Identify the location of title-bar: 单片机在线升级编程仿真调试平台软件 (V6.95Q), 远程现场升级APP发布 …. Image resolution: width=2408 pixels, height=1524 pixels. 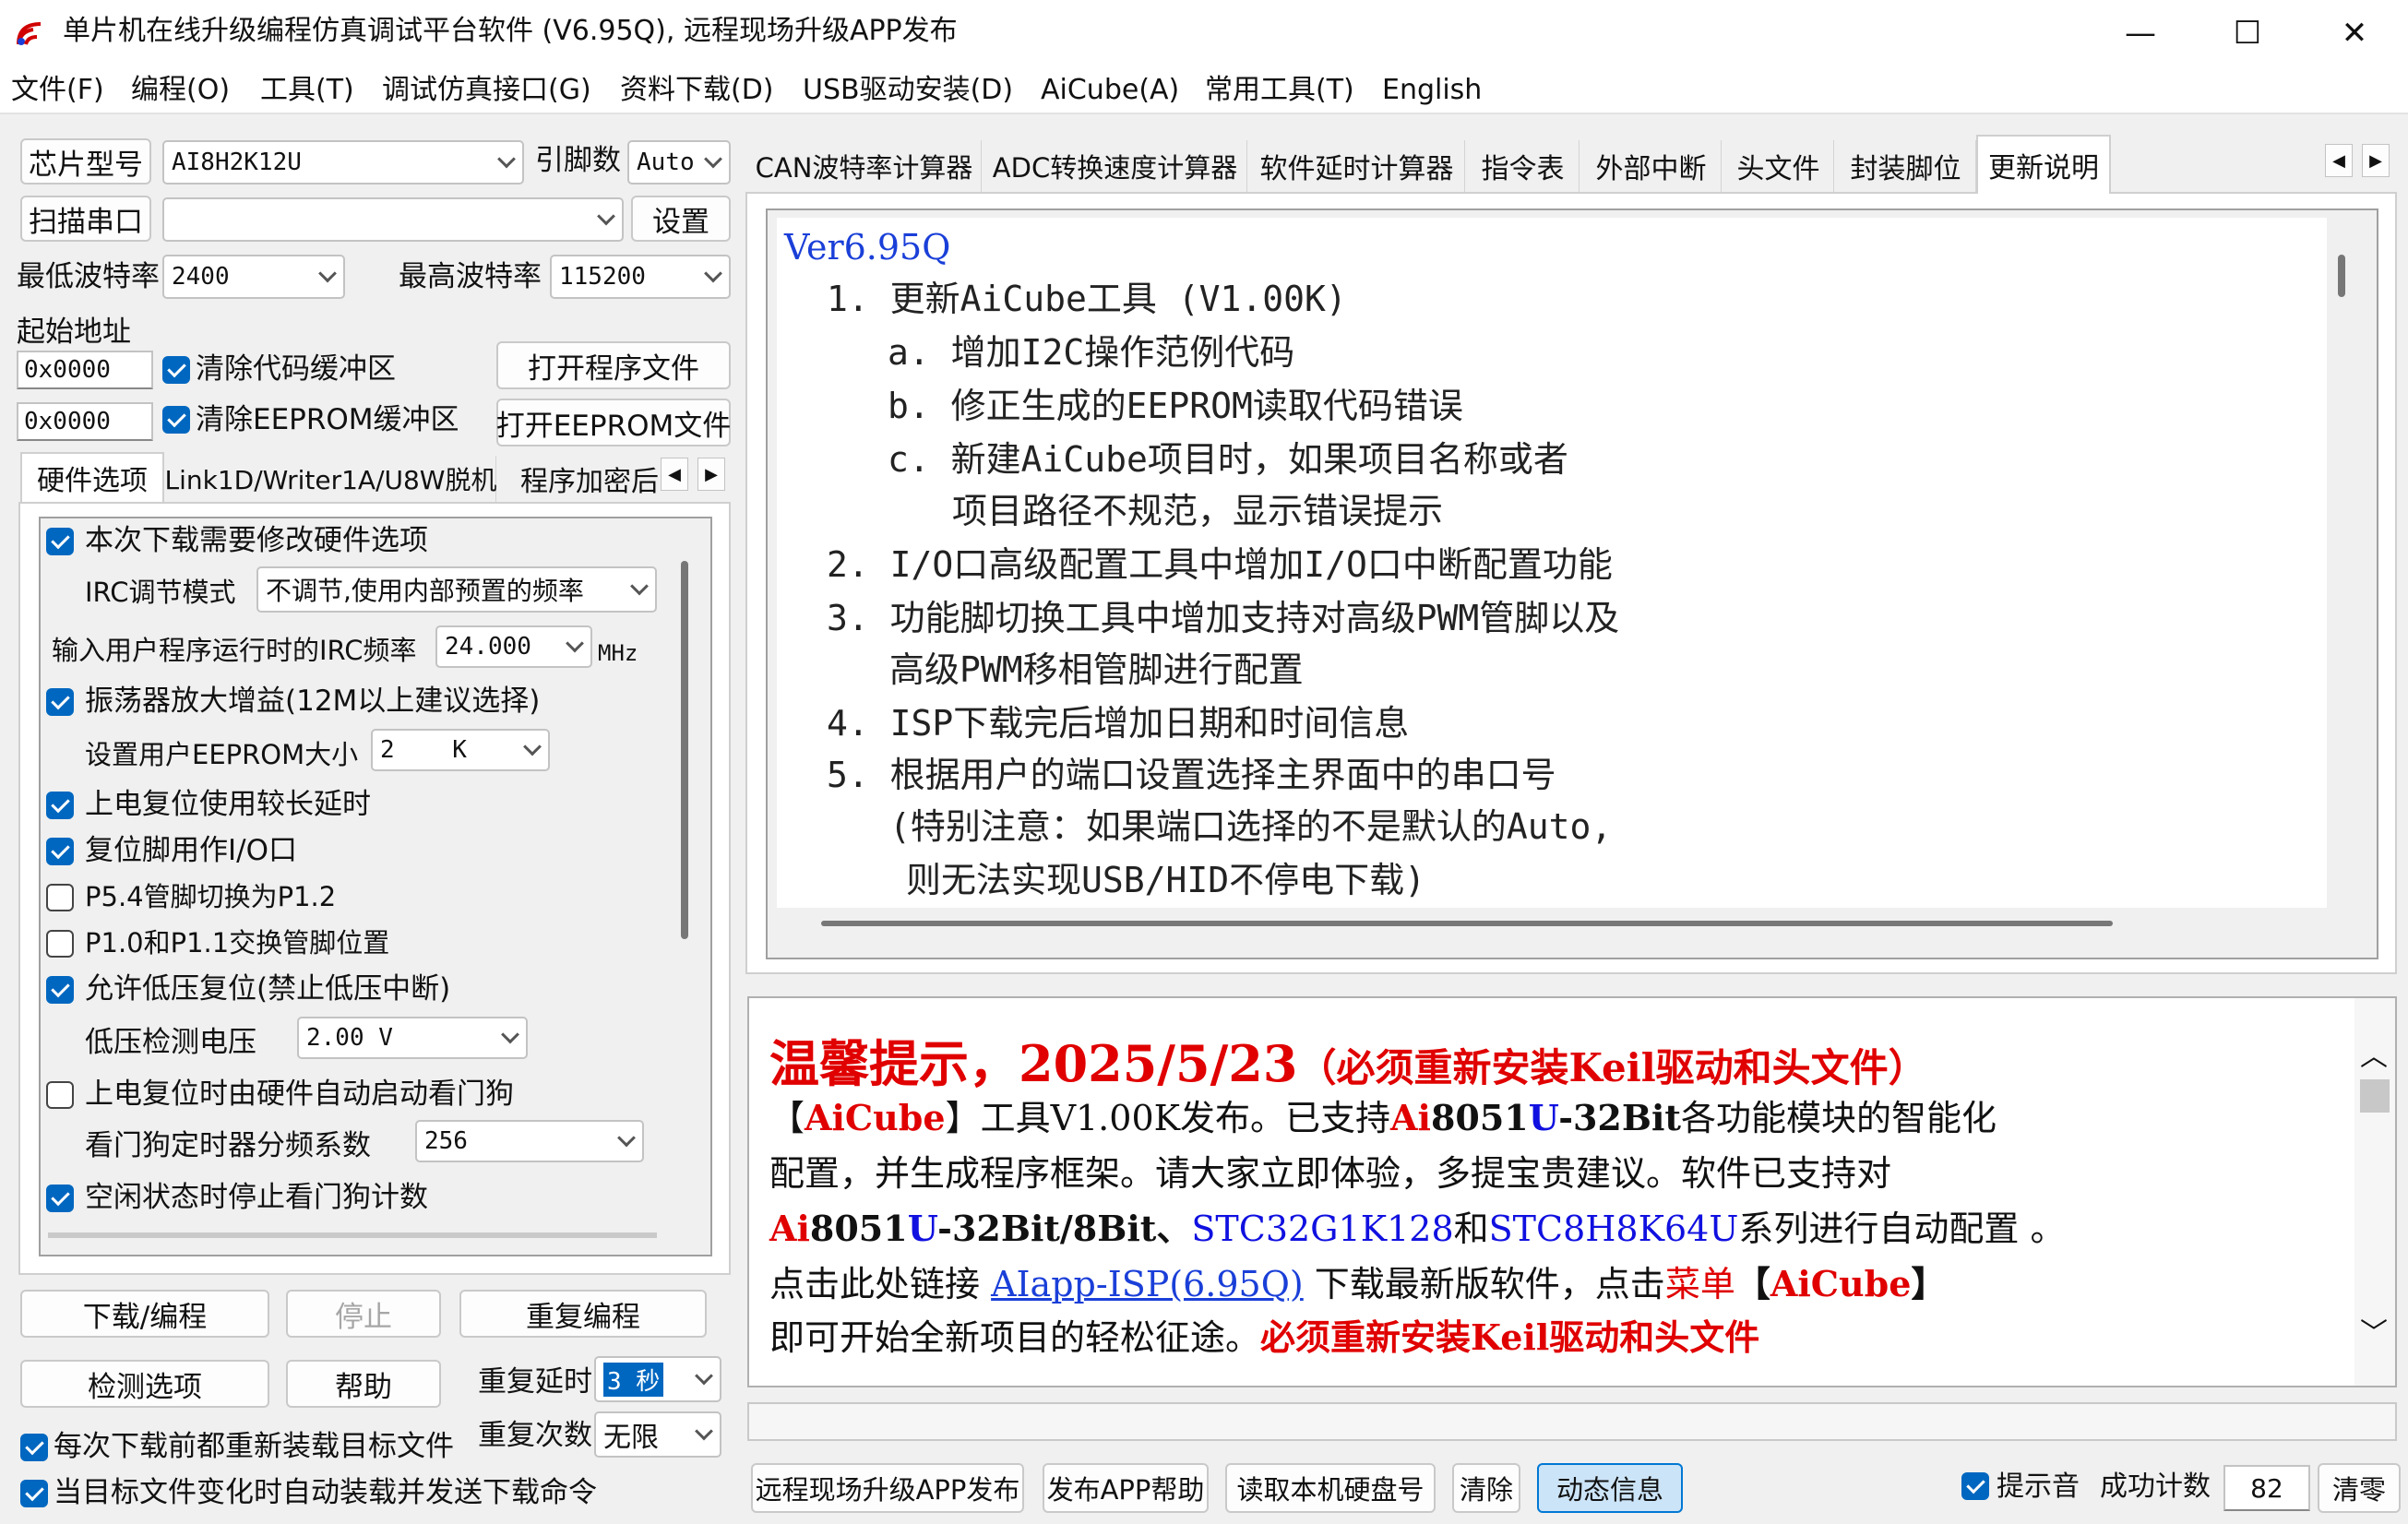
(1204, 33).